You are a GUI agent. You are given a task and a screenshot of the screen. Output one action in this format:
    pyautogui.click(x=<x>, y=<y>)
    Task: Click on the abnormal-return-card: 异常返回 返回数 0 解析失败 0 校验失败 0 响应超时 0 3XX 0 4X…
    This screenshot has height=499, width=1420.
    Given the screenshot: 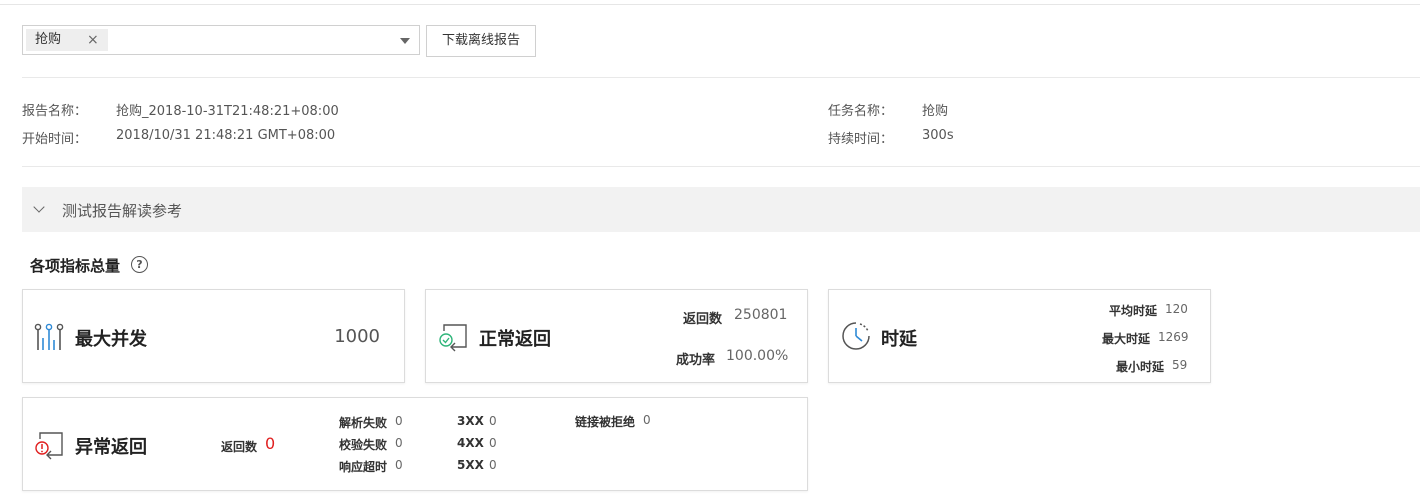 What is the action you would take?
    pyautogui.click(x=415, y=444)
    